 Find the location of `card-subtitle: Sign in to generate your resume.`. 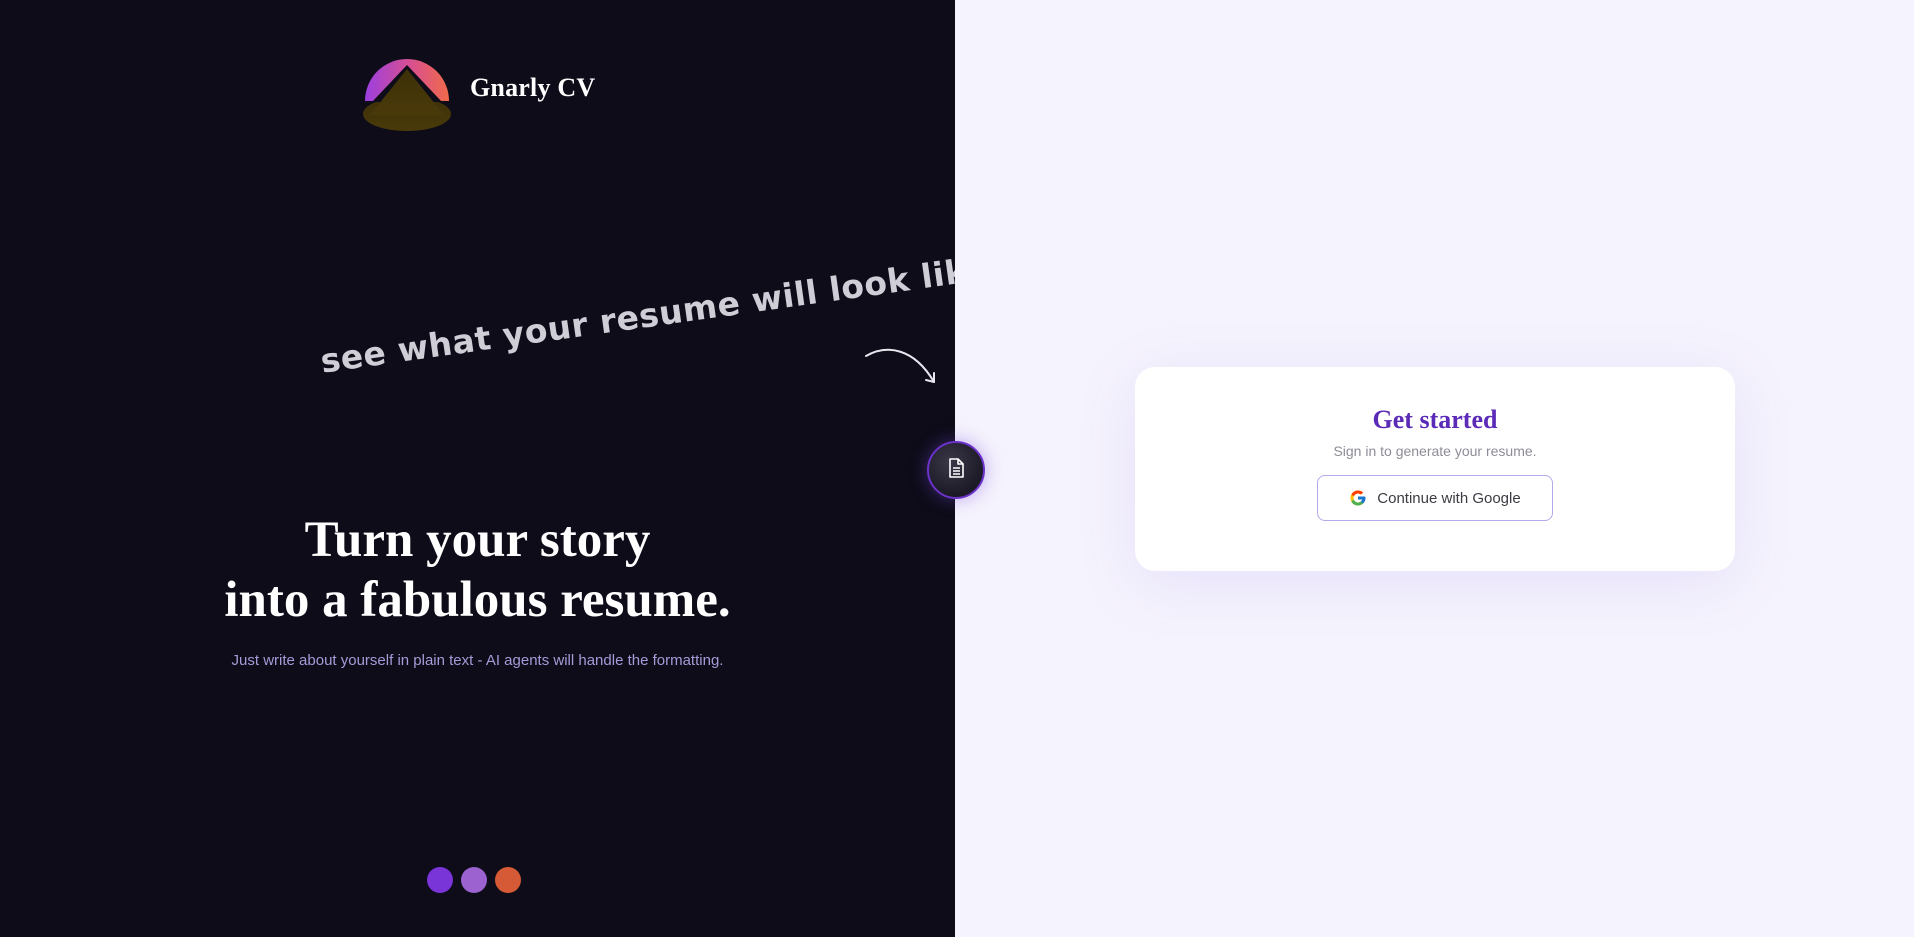

card-subtitle: Sign in to generate your resume. is located at coordinates (1435, 451).